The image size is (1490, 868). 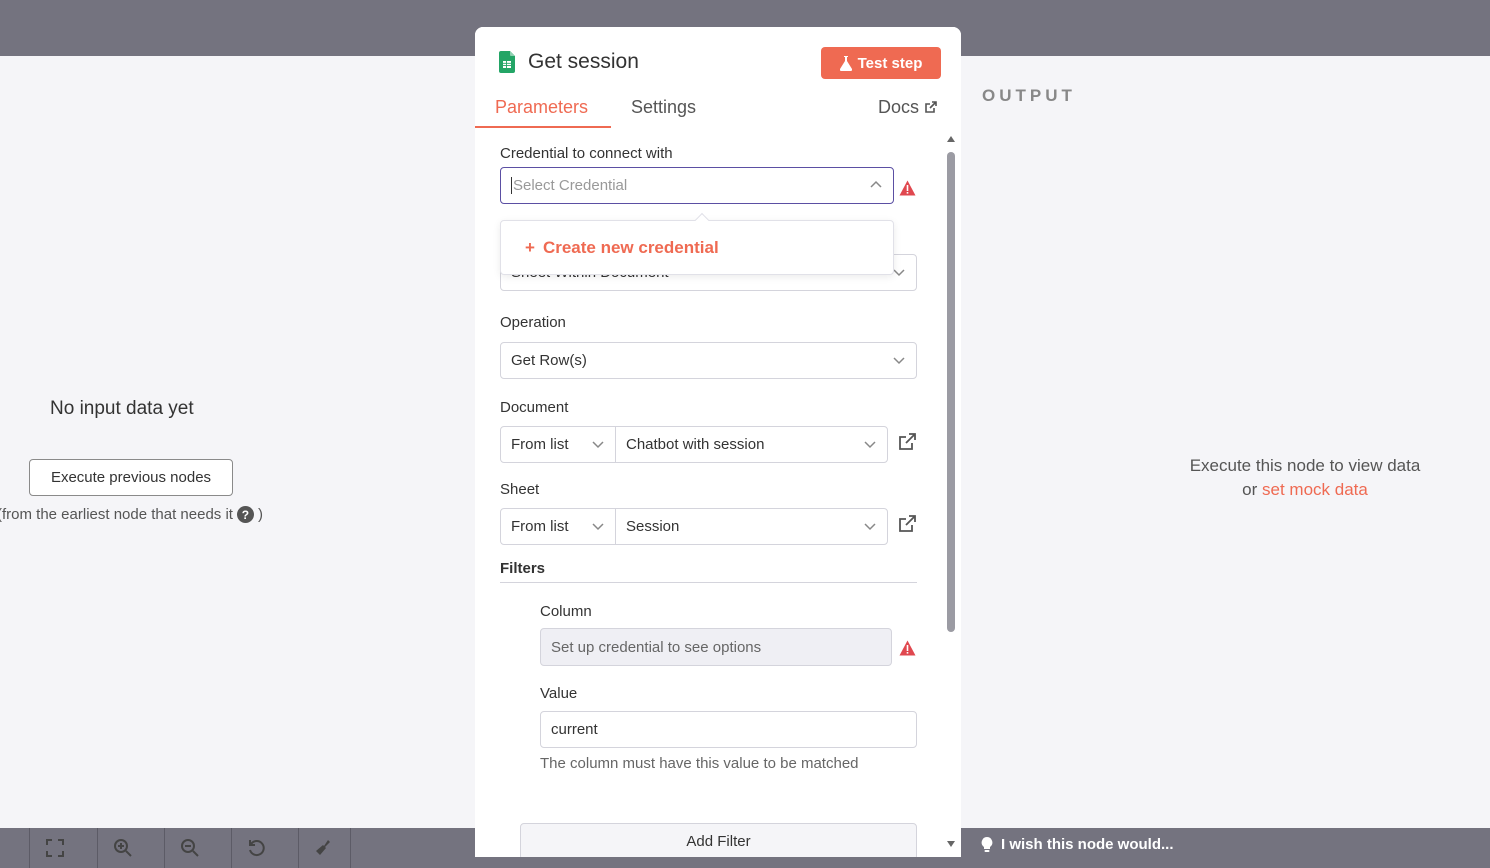 I want to click on earliest-node-text-end: ), so click(x=260, y=514).